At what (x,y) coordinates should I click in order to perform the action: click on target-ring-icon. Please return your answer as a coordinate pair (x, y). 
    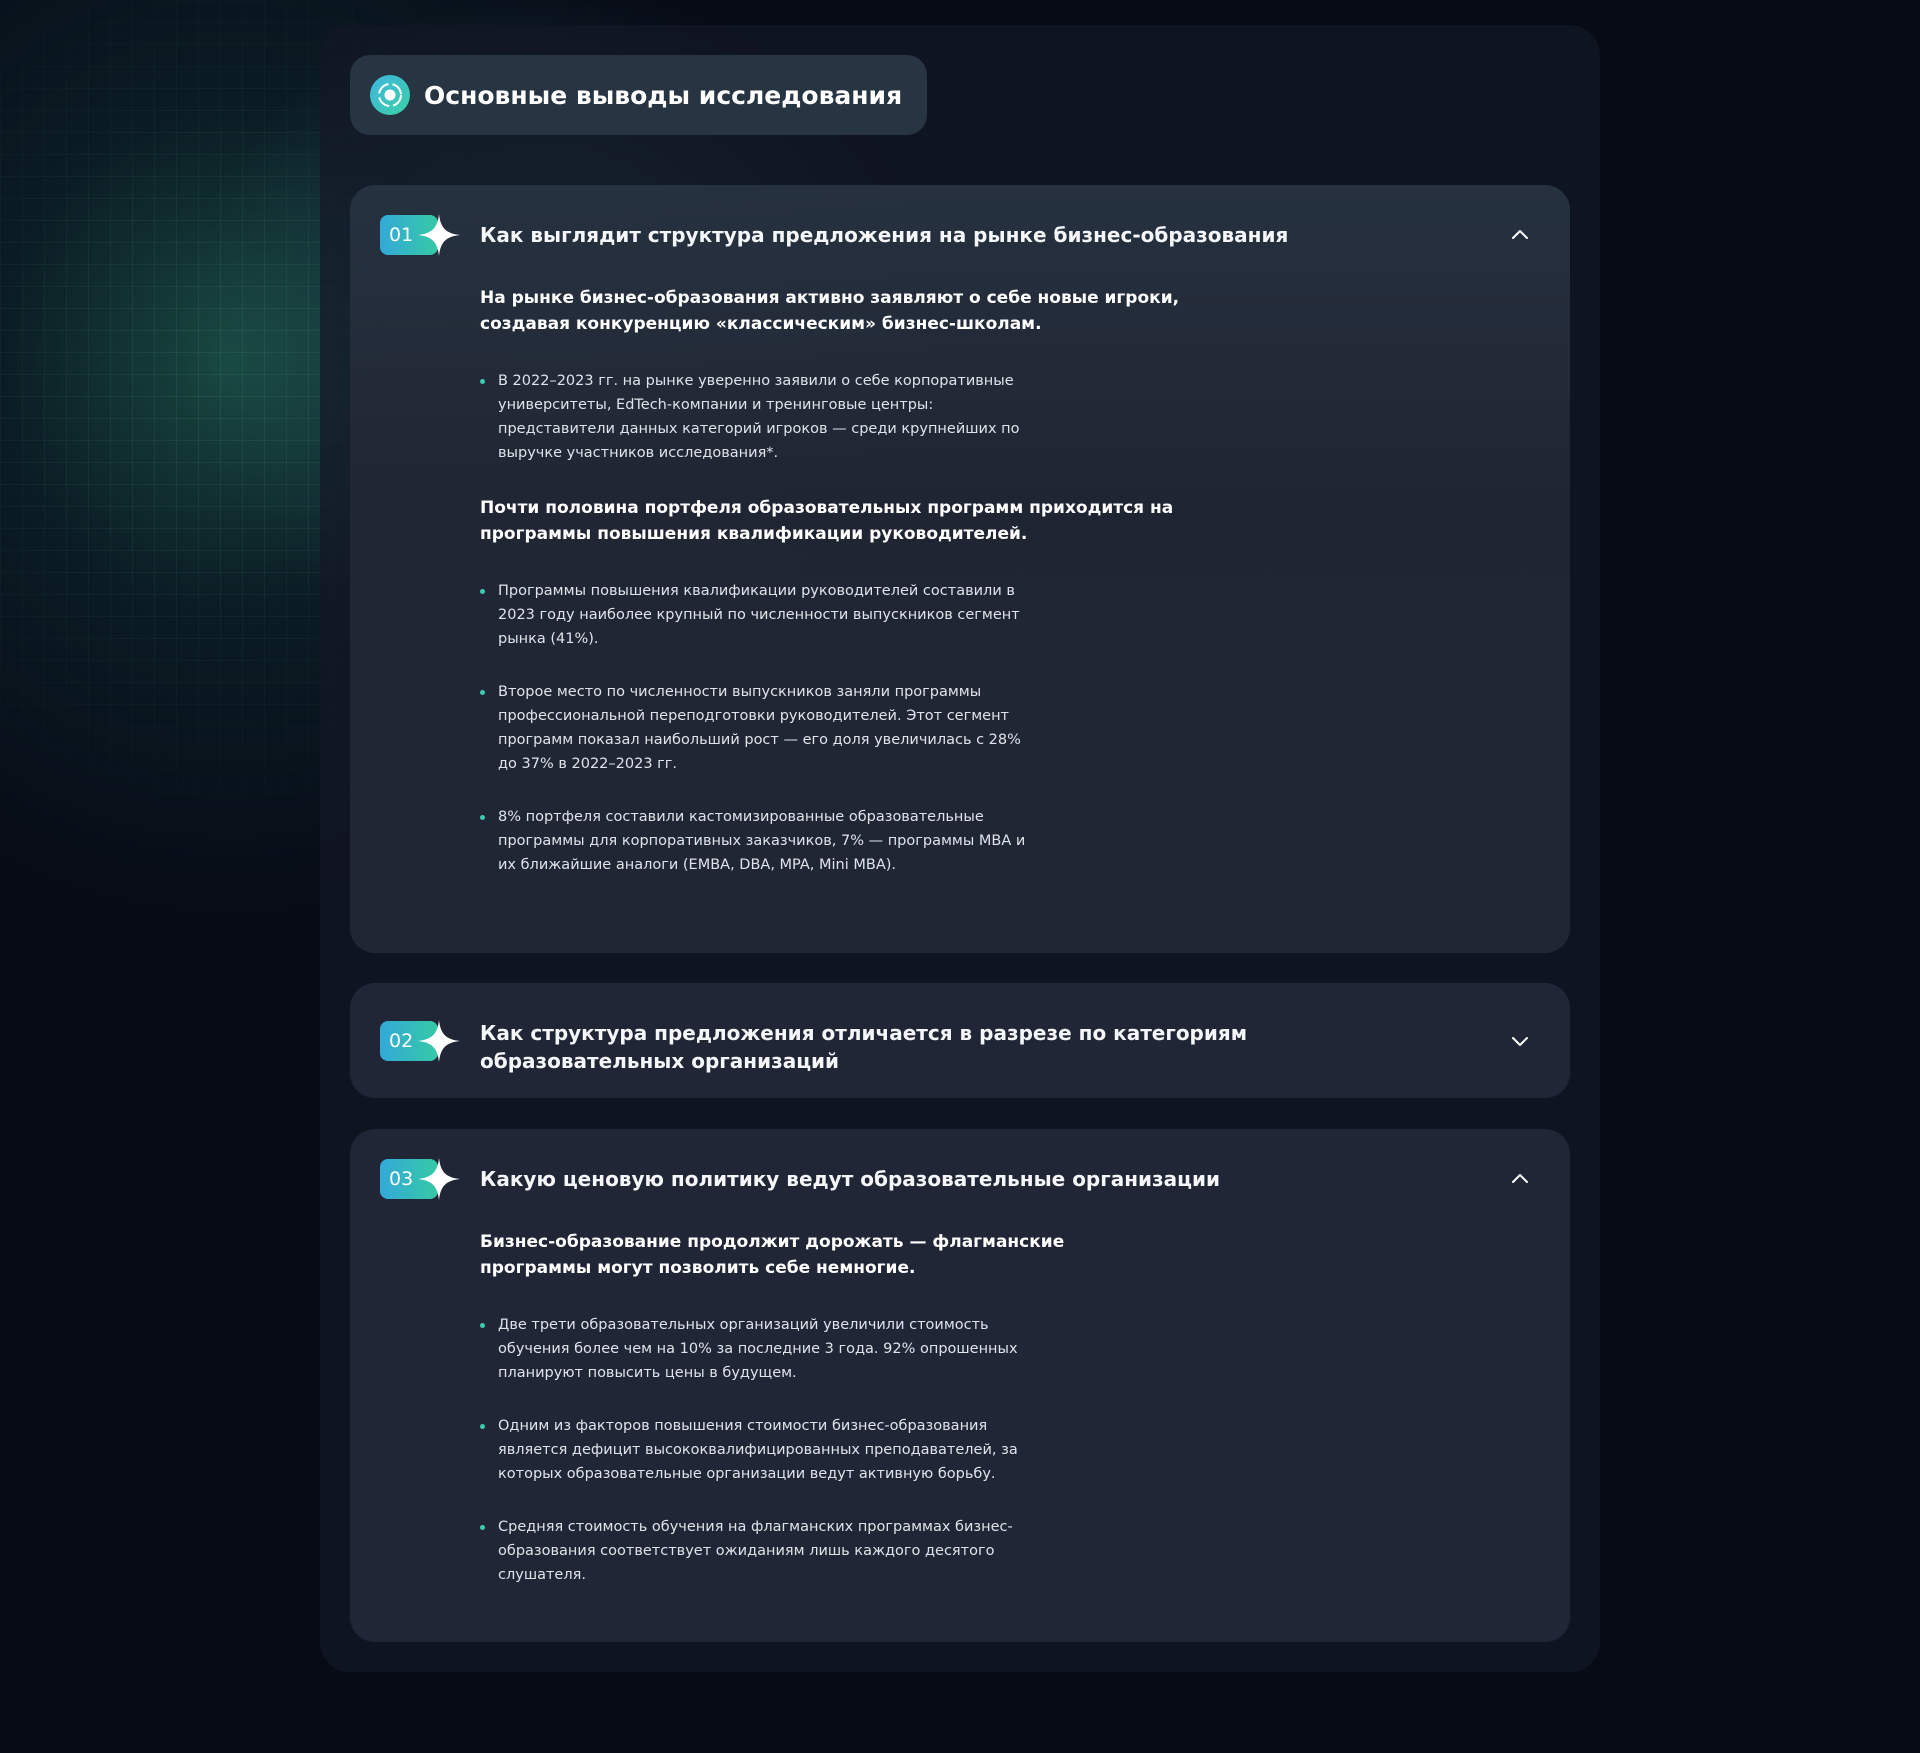
    Looking at the image, I should click on (390, 95).